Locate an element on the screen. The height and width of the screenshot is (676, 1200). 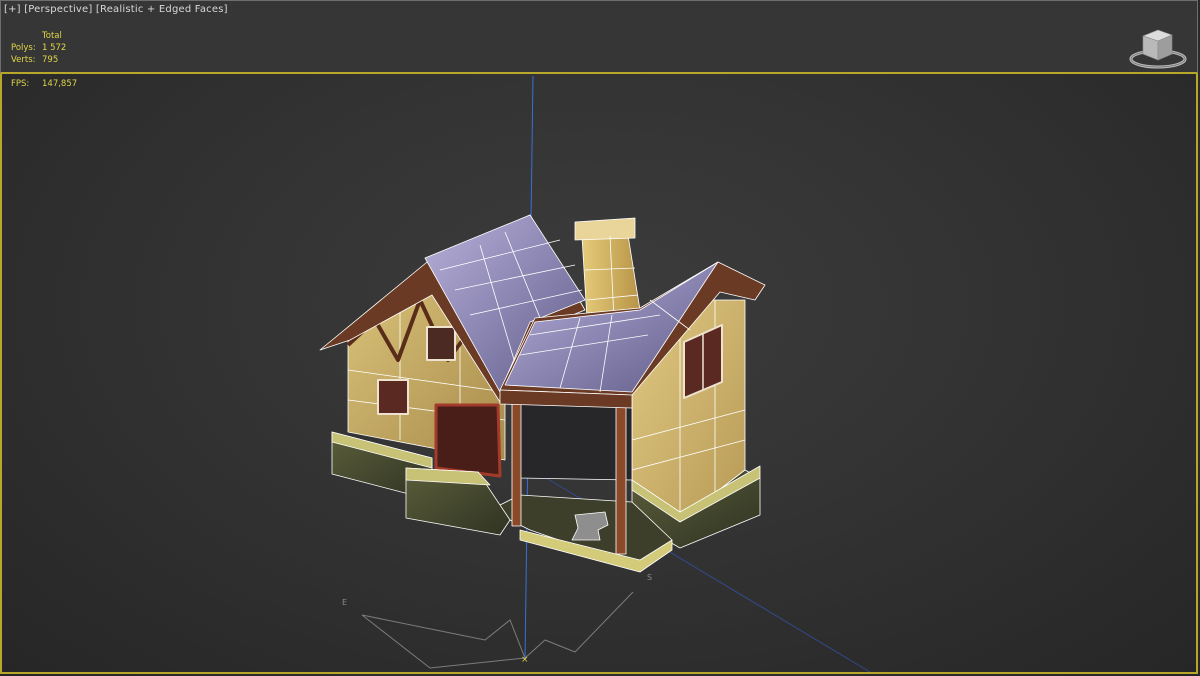
window-lower-left is located at coordinates (393, 397).